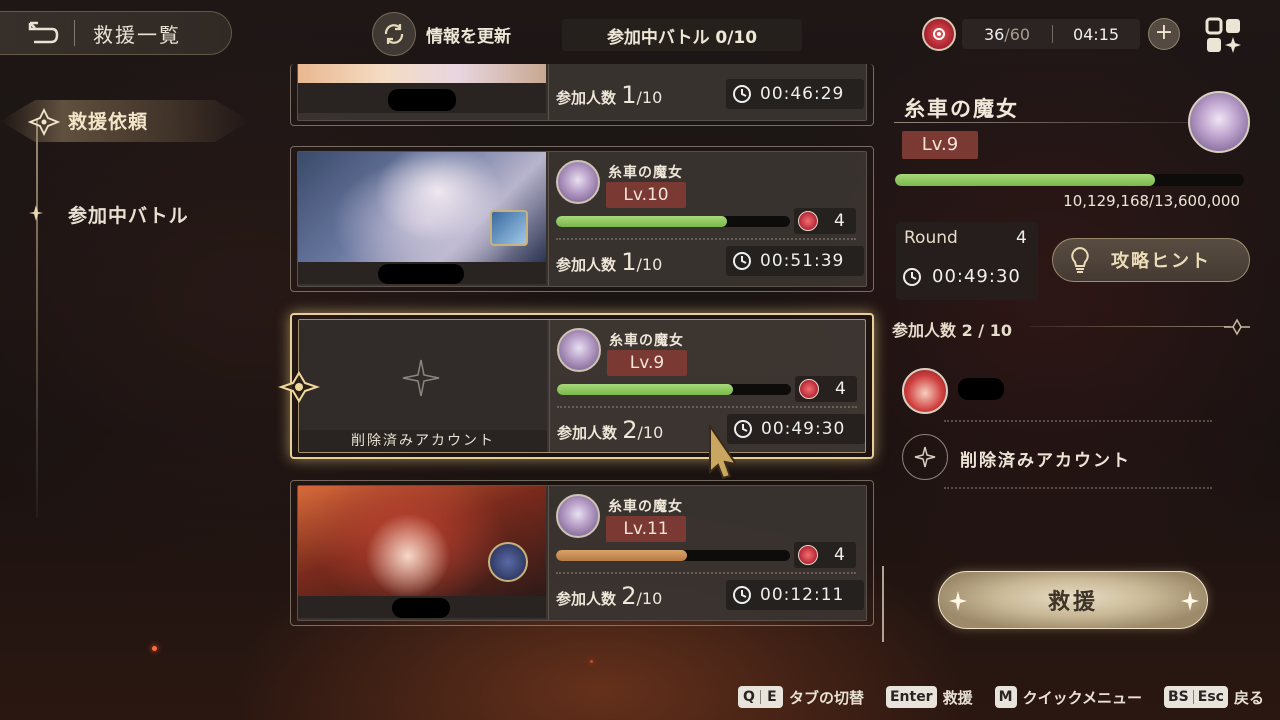  Describe the element at coordinates (883, 604) in the screenshot. I see `list-scrollbar` at that location.